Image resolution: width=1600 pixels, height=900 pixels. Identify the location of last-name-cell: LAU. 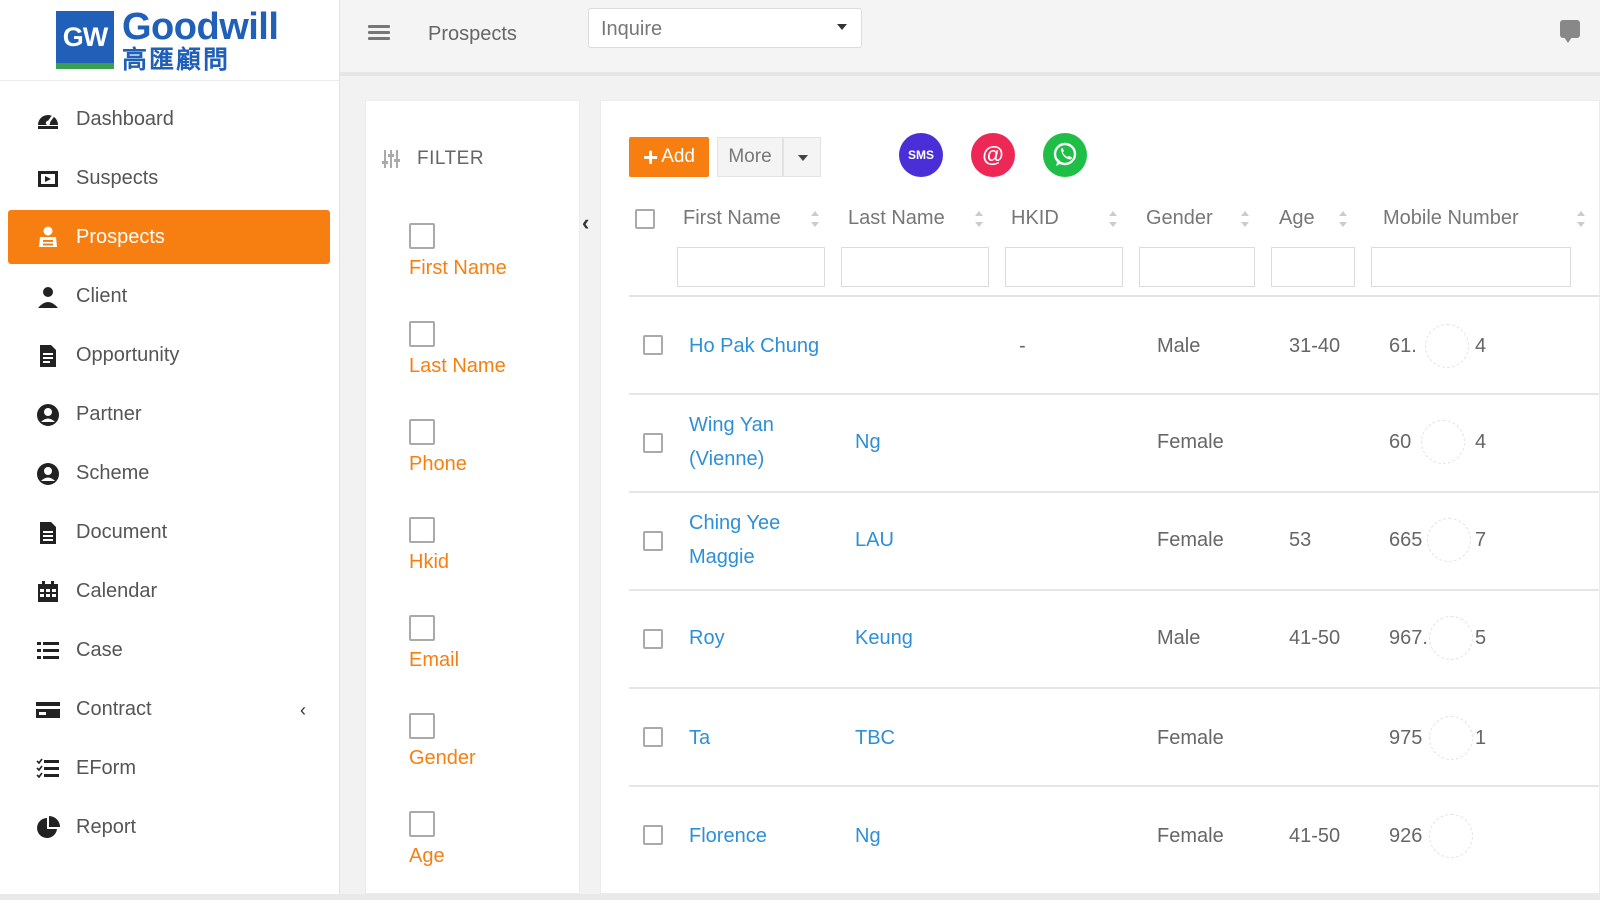
(925, 540).